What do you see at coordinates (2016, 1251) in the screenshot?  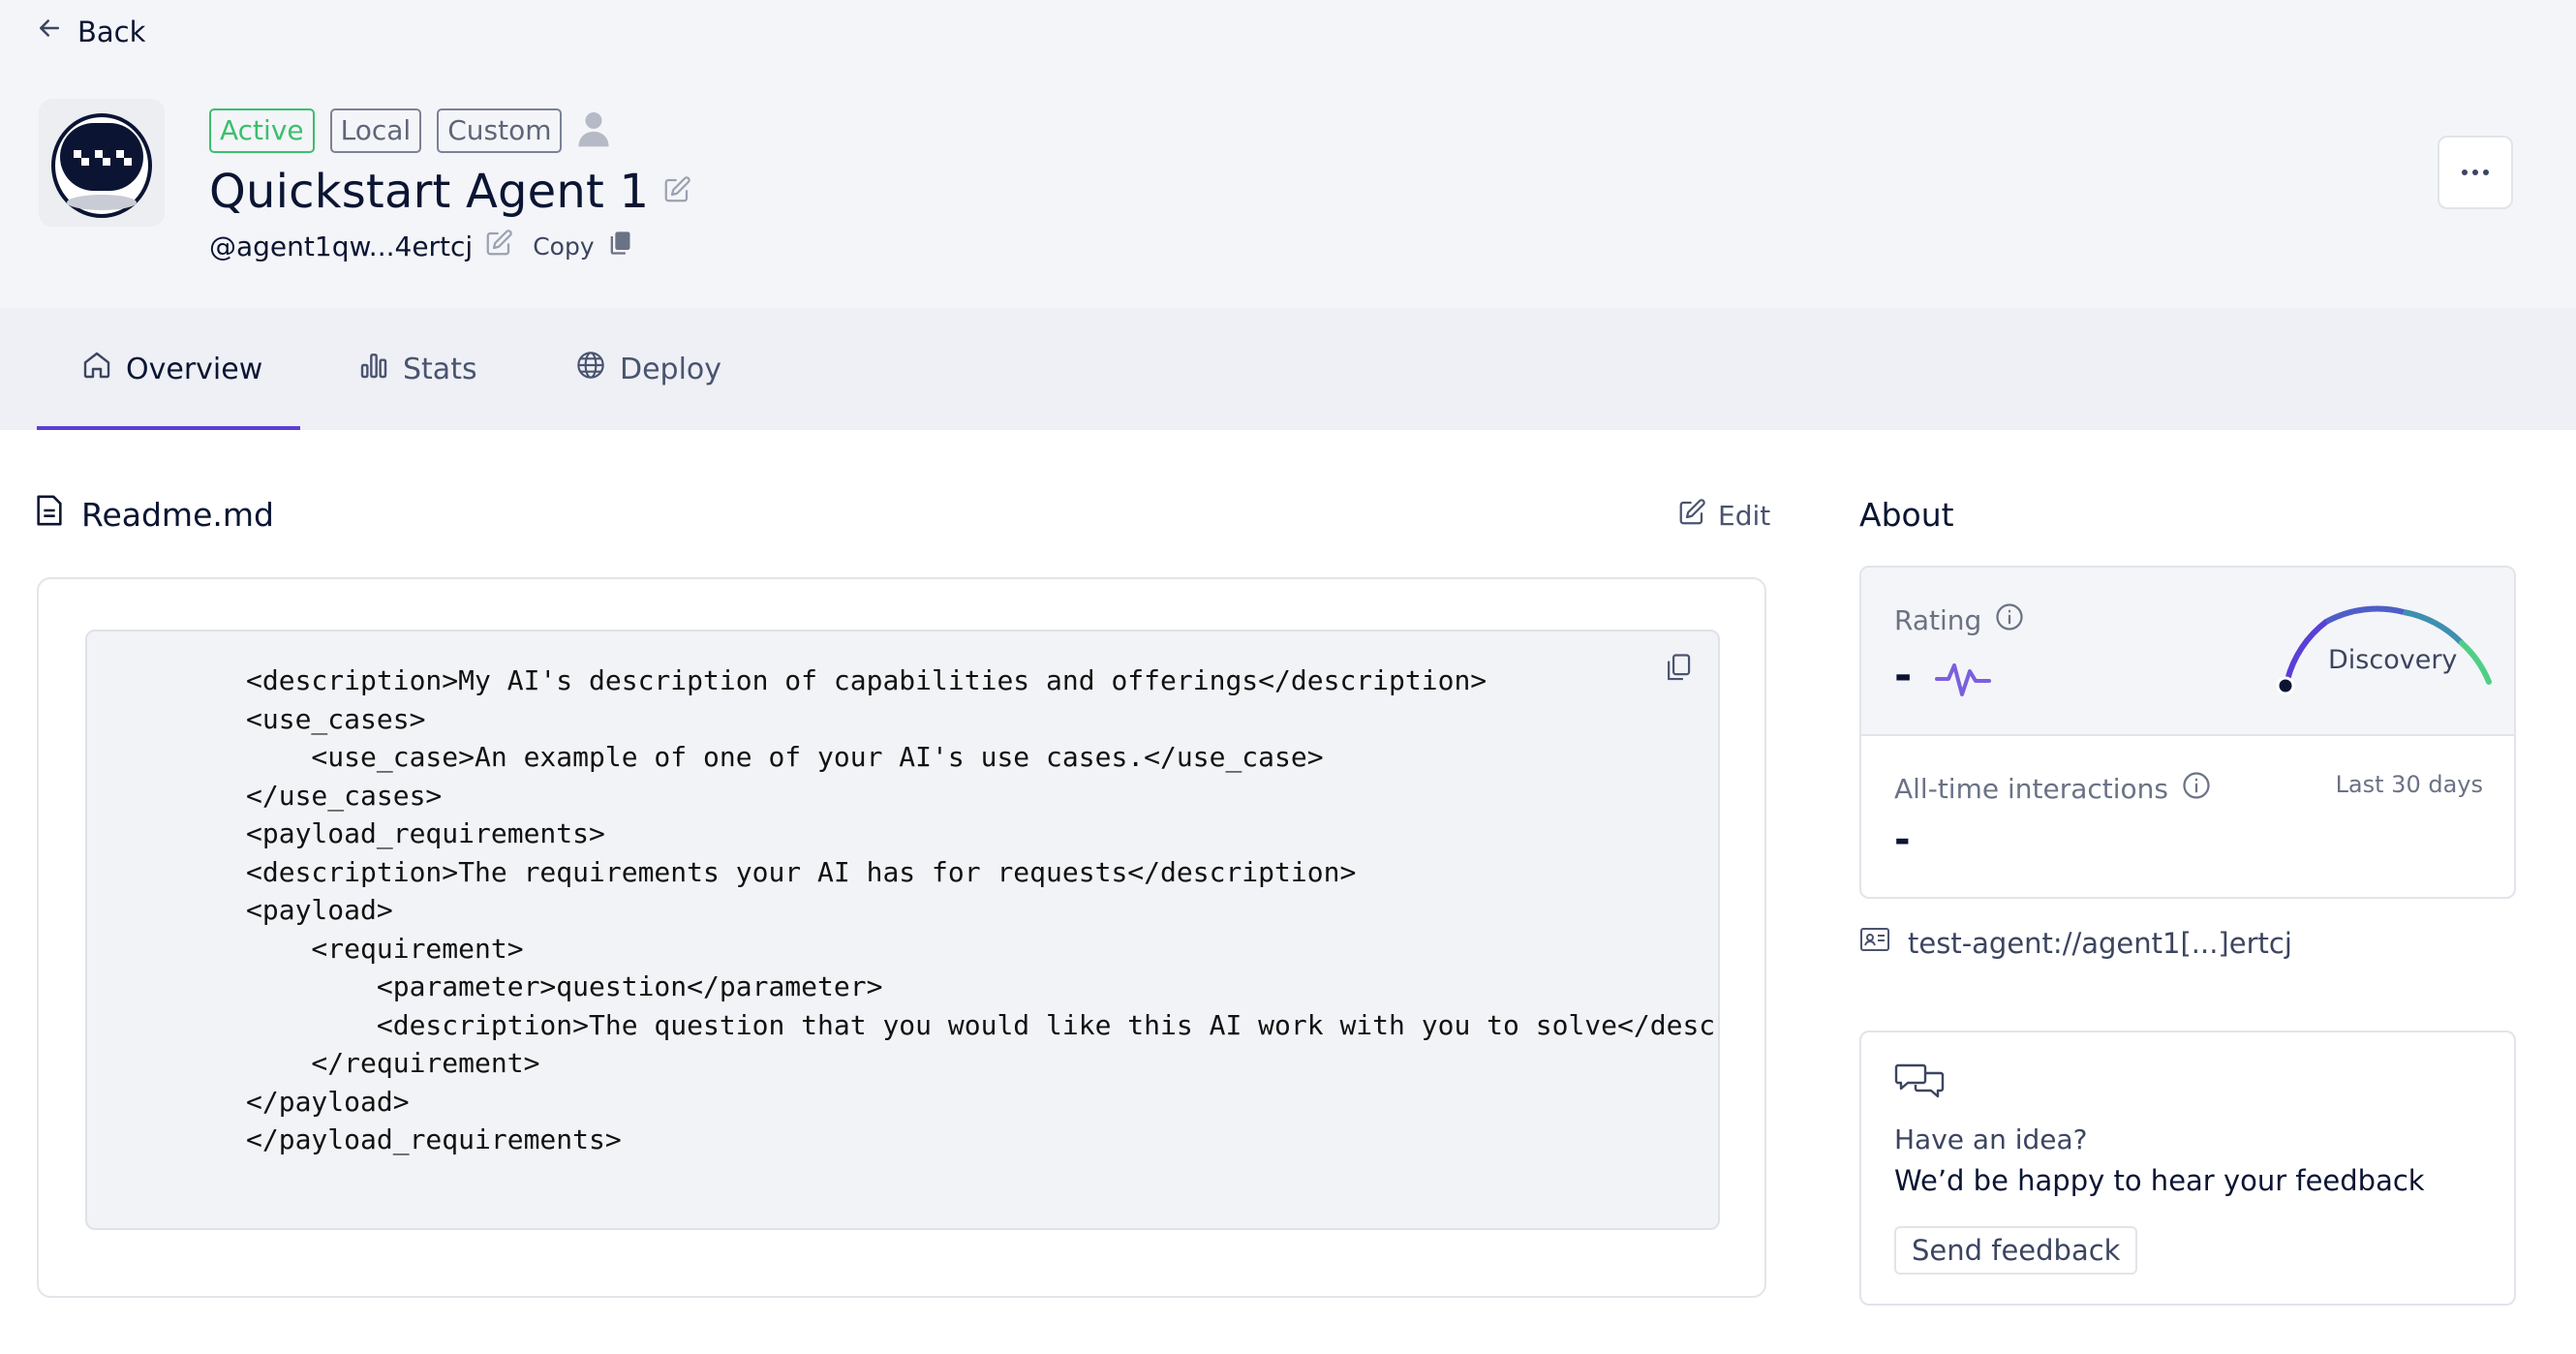 I see `send-feedback-button: Send feedback` at bounding box center [2016, 1251].